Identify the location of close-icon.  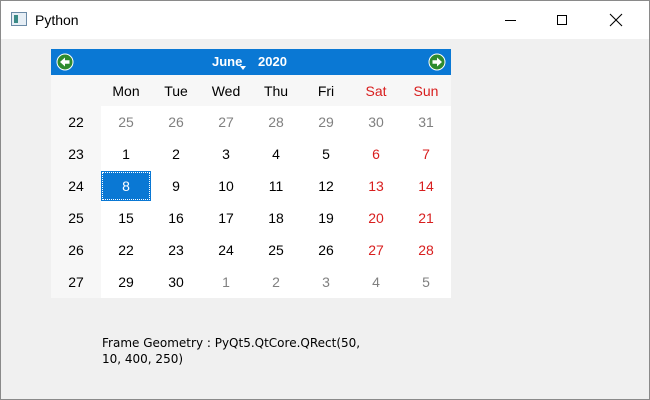
(616, 20).